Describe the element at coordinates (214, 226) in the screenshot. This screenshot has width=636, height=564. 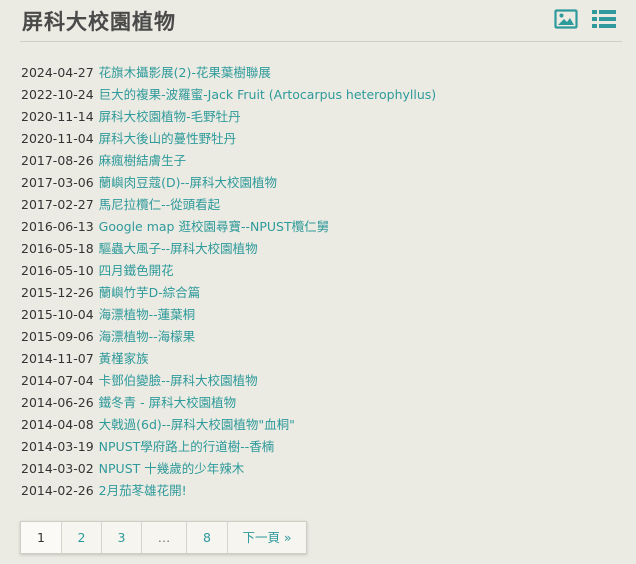
I see `post-link: Google map 逛校園尋寶--NPUST欖仁舅` at that location.